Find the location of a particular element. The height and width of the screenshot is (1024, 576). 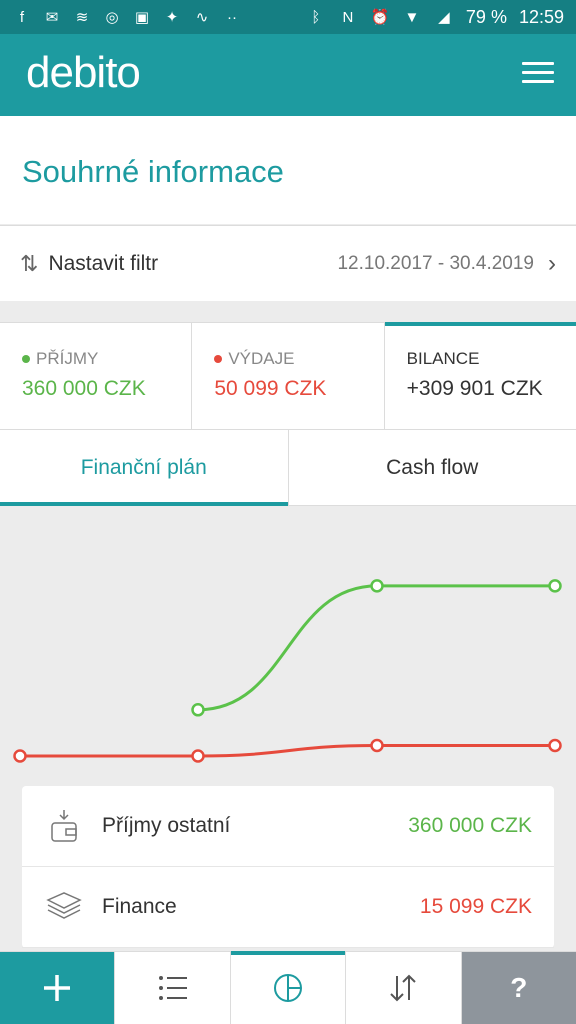

balance-caption: BILANCE is located at coordinates (443, 358).